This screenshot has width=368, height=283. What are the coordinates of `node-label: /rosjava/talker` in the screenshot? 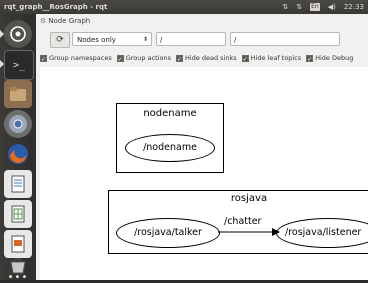 It's located at (168, 232).